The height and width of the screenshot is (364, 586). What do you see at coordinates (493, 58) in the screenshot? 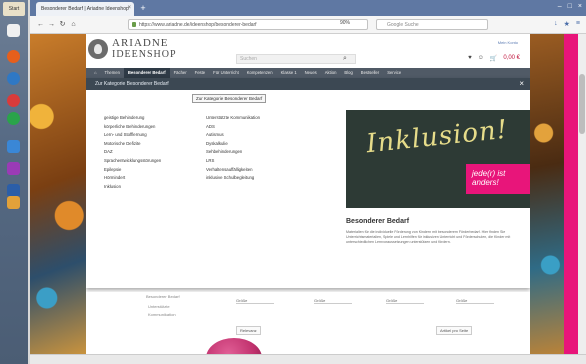
I see `cart-icon: 🛒` at bounding box center [493, 58].